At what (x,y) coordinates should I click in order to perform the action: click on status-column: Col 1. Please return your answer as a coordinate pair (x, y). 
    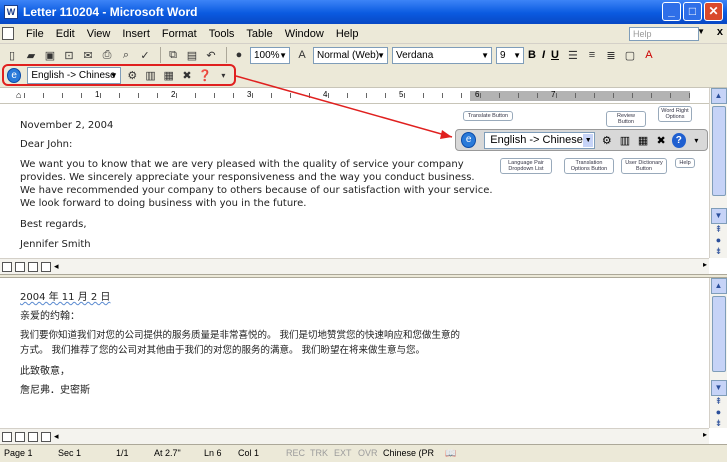
    Looking at the image, I should click on (249, 453).